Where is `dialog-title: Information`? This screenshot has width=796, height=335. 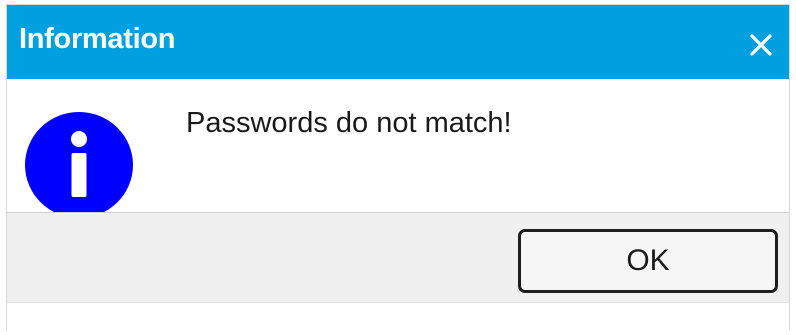
dialog-title: Information is located at coordinates (97, 39).